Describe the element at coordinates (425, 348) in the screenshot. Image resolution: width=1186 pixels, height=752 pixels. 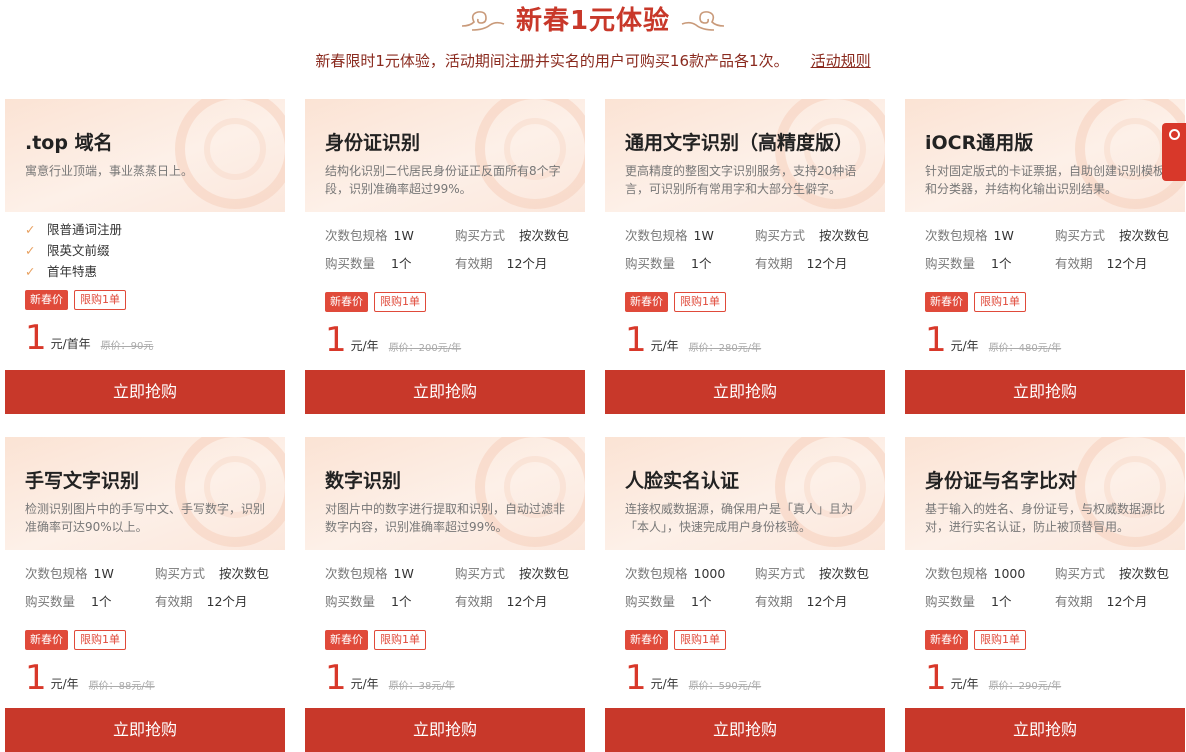
I see `original-price: 原价：200元/年` at that location.